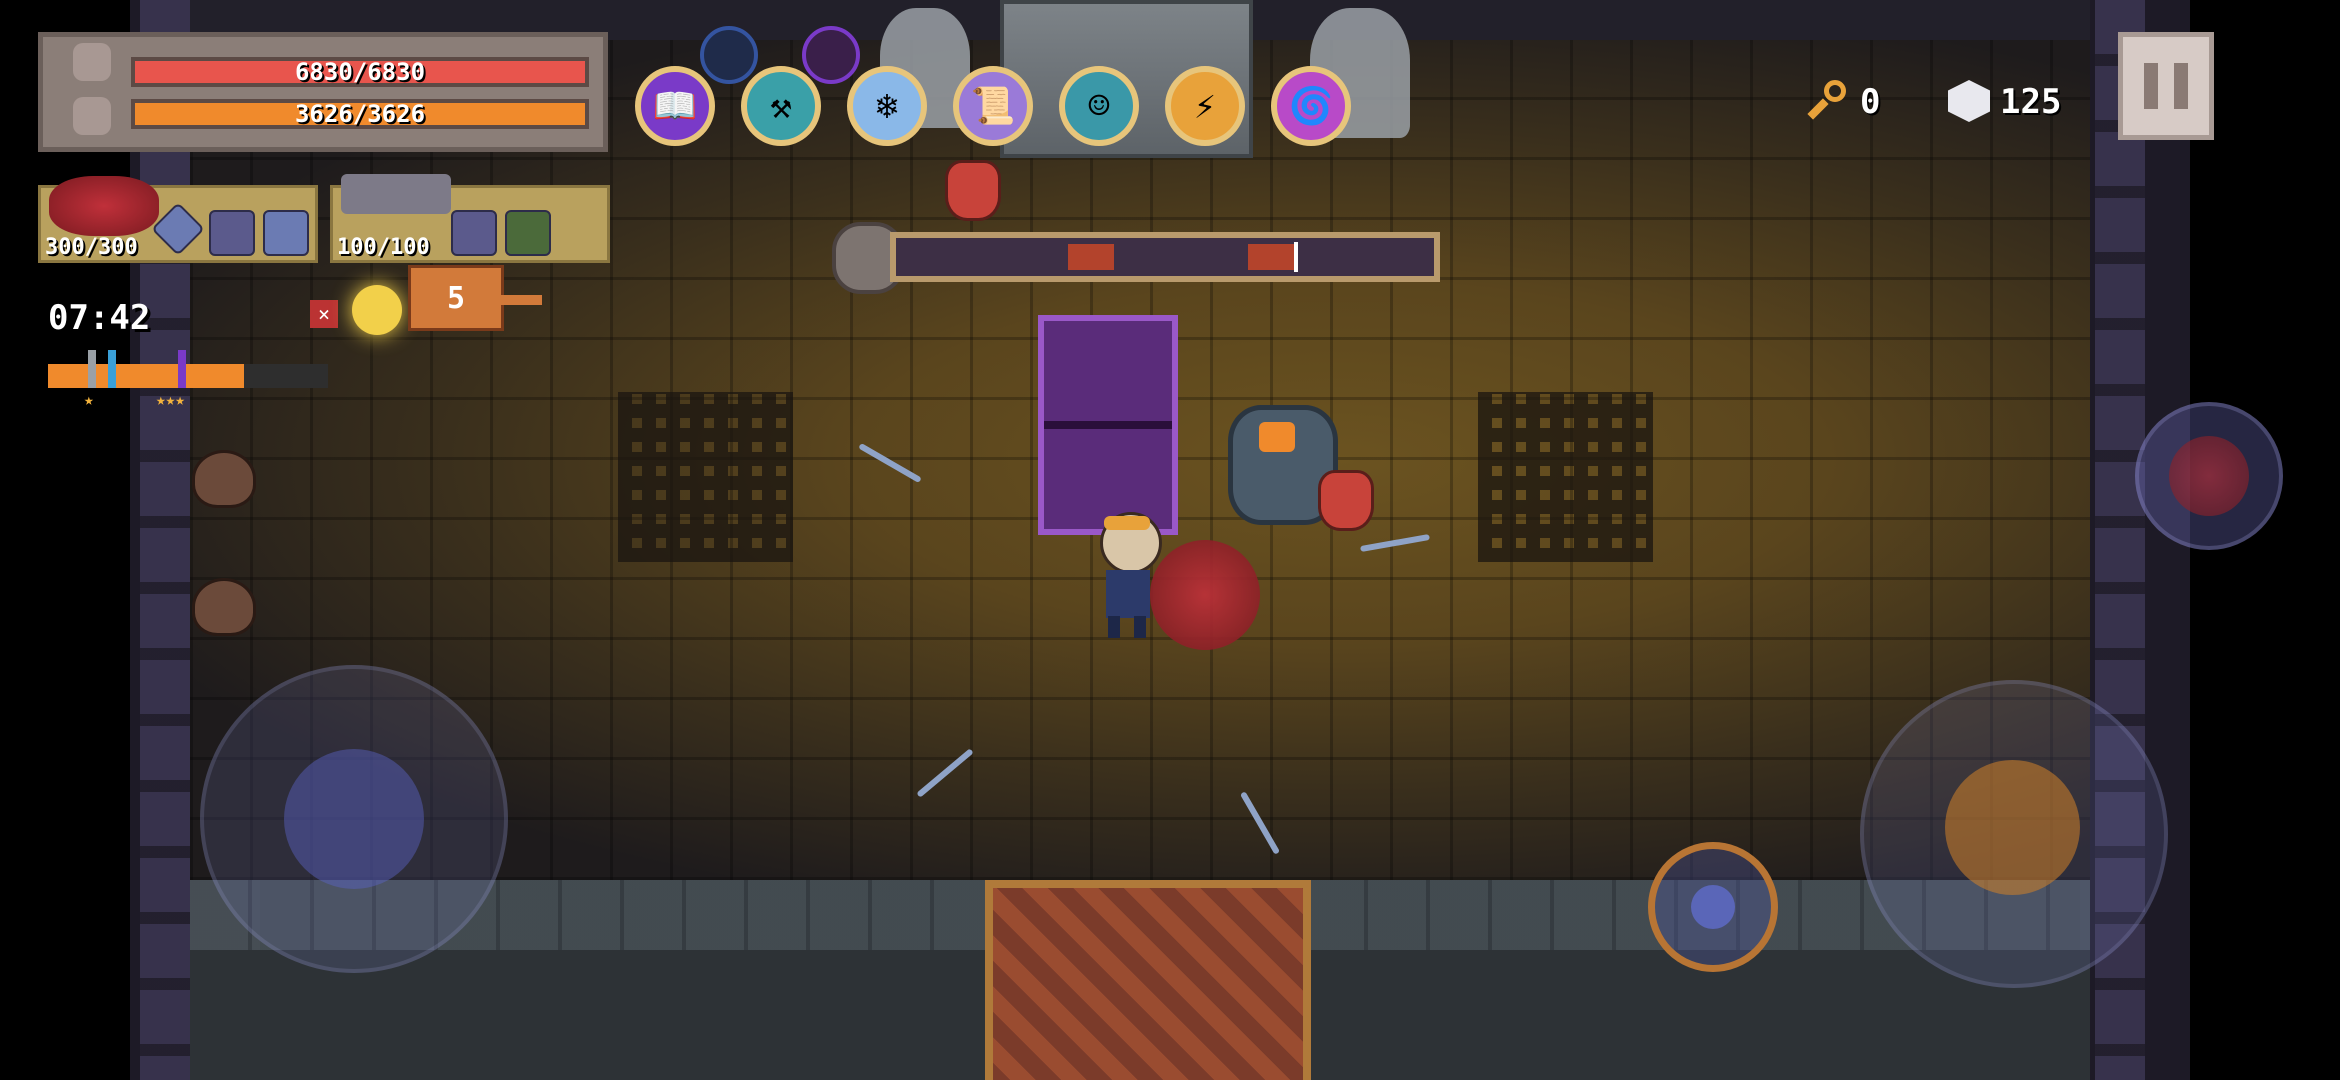 The height and width of the screenshot is (1080, 2340). I want to click on movement-joystick, so click(354, 819).